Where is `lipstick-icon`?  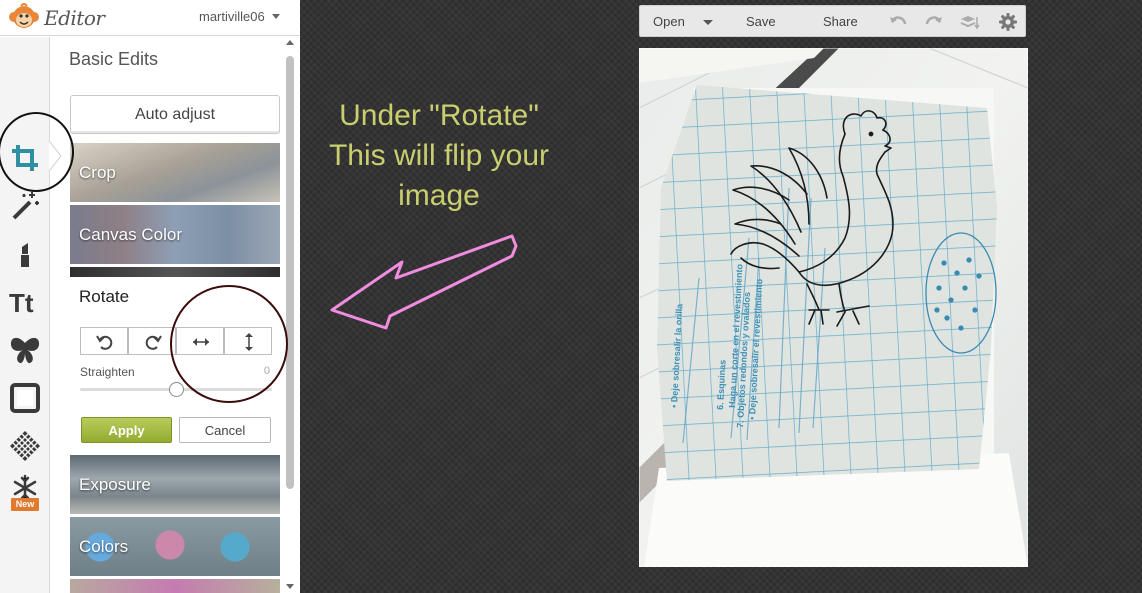 lipstick-icon is located at coordinates (25, 255).